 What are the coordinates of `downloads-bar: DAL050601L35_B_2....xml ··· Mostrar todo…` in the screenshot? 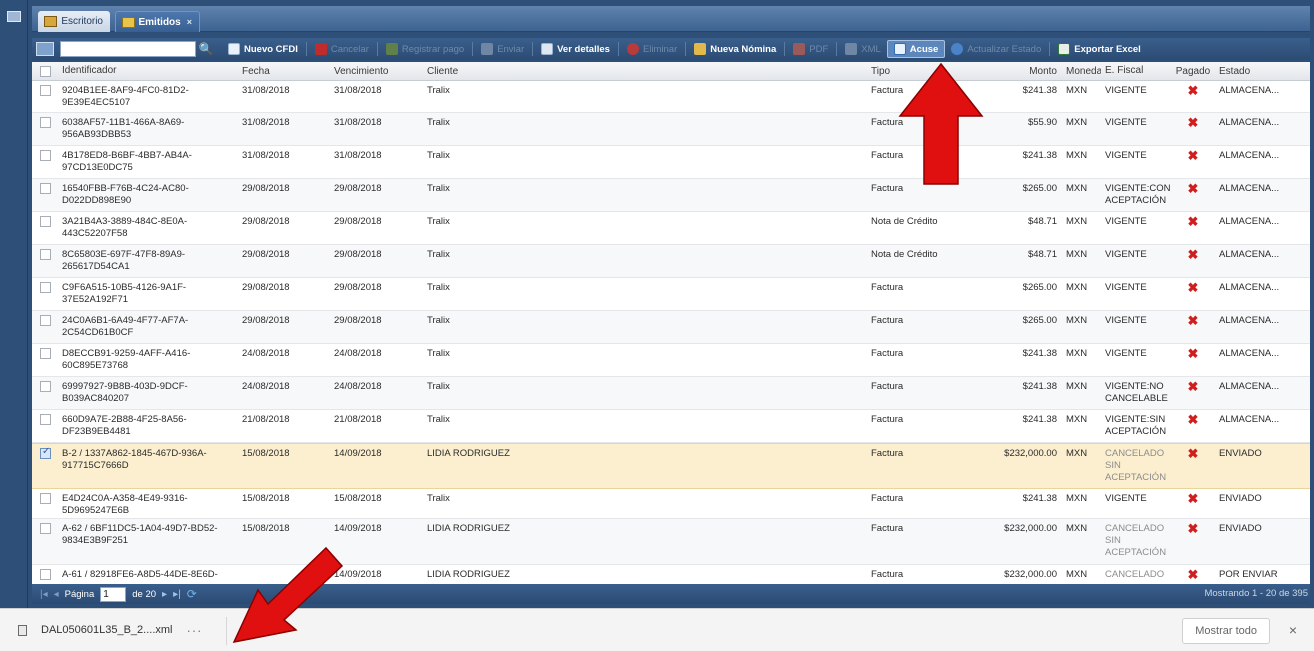 It's located at (657, 629).